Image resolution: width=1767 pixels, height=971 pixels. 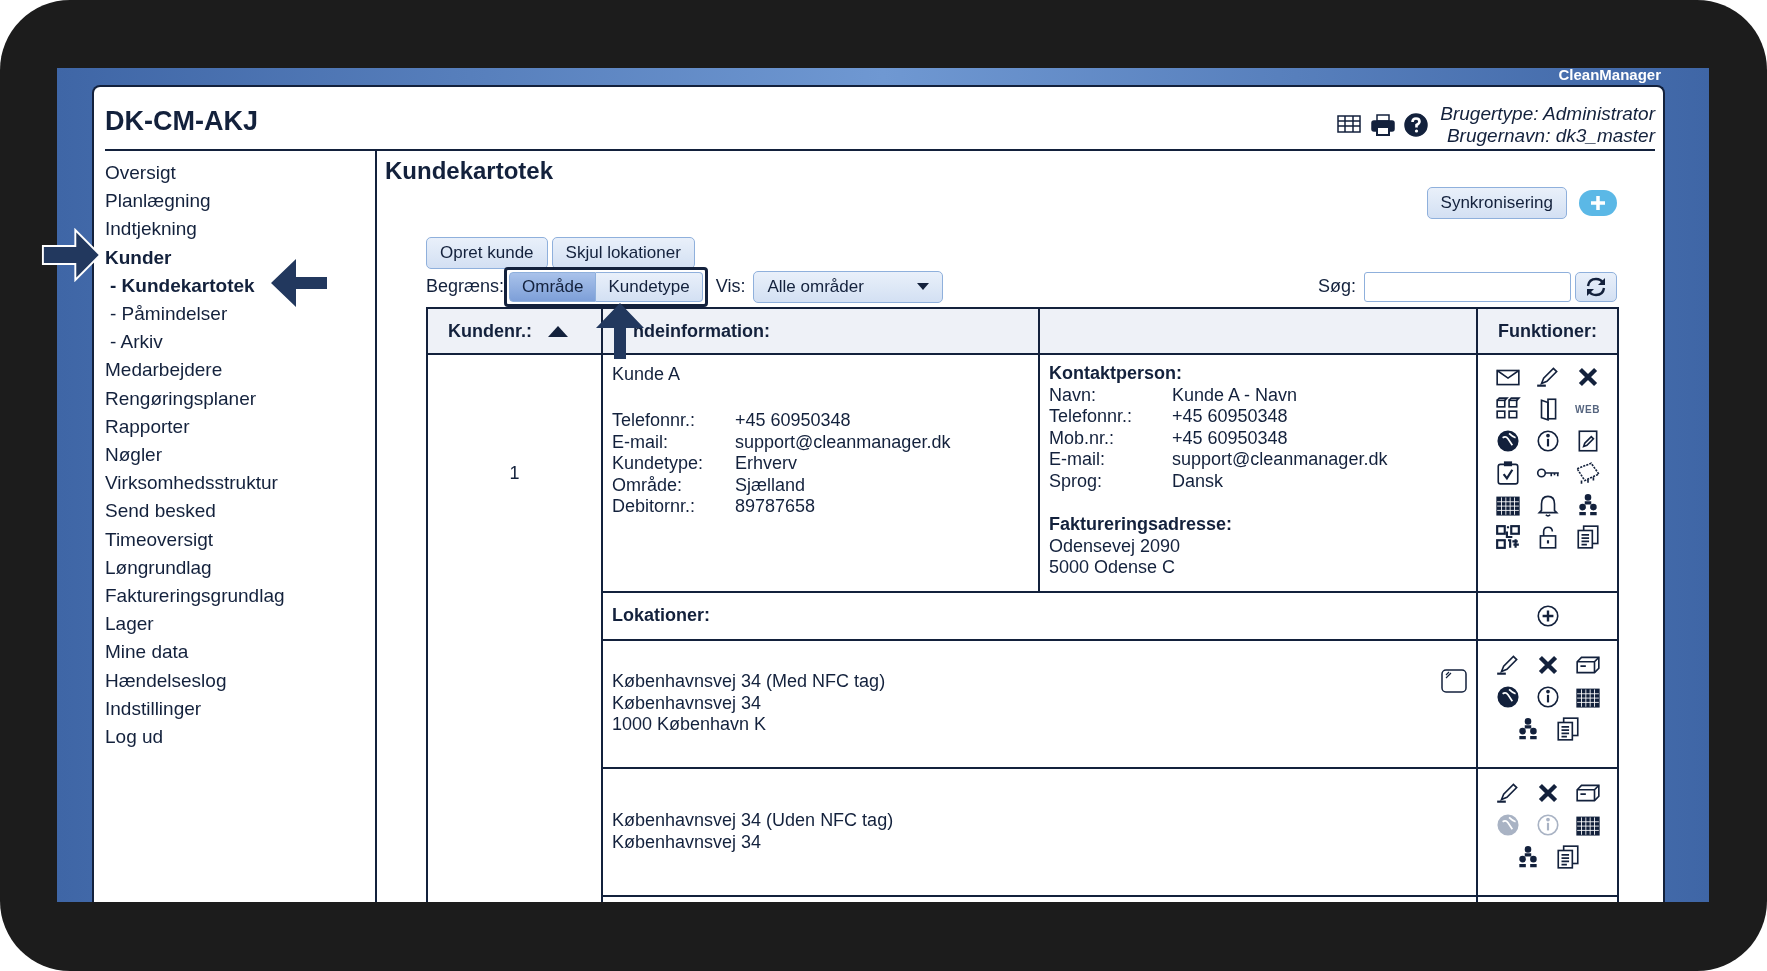 What do you see at coordinates (153, 709) in the screenshot?
I see `sidebar-item: Indstillinger` at bounding box center [153, 709].